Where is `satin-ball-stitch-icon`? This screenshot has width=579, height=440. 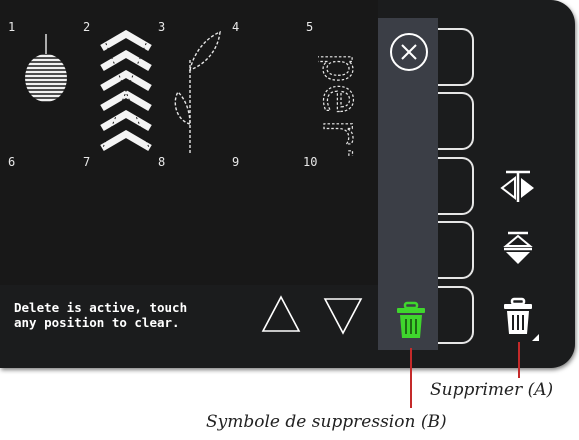 satin-ball-stitch-icon is located at coordinates (46, 70).